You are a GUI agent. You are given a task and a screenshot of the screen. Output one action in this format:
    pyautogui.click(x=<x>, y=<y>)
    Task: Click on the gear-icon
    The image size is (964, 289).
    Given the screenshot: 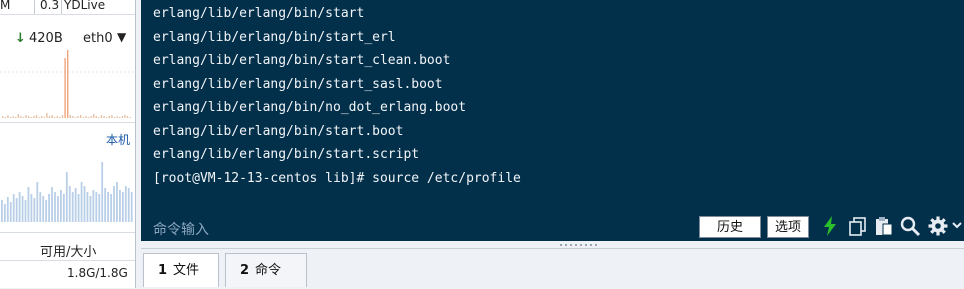 What is the action you would take?
    pyautogui.click(x=938, y=226)
    